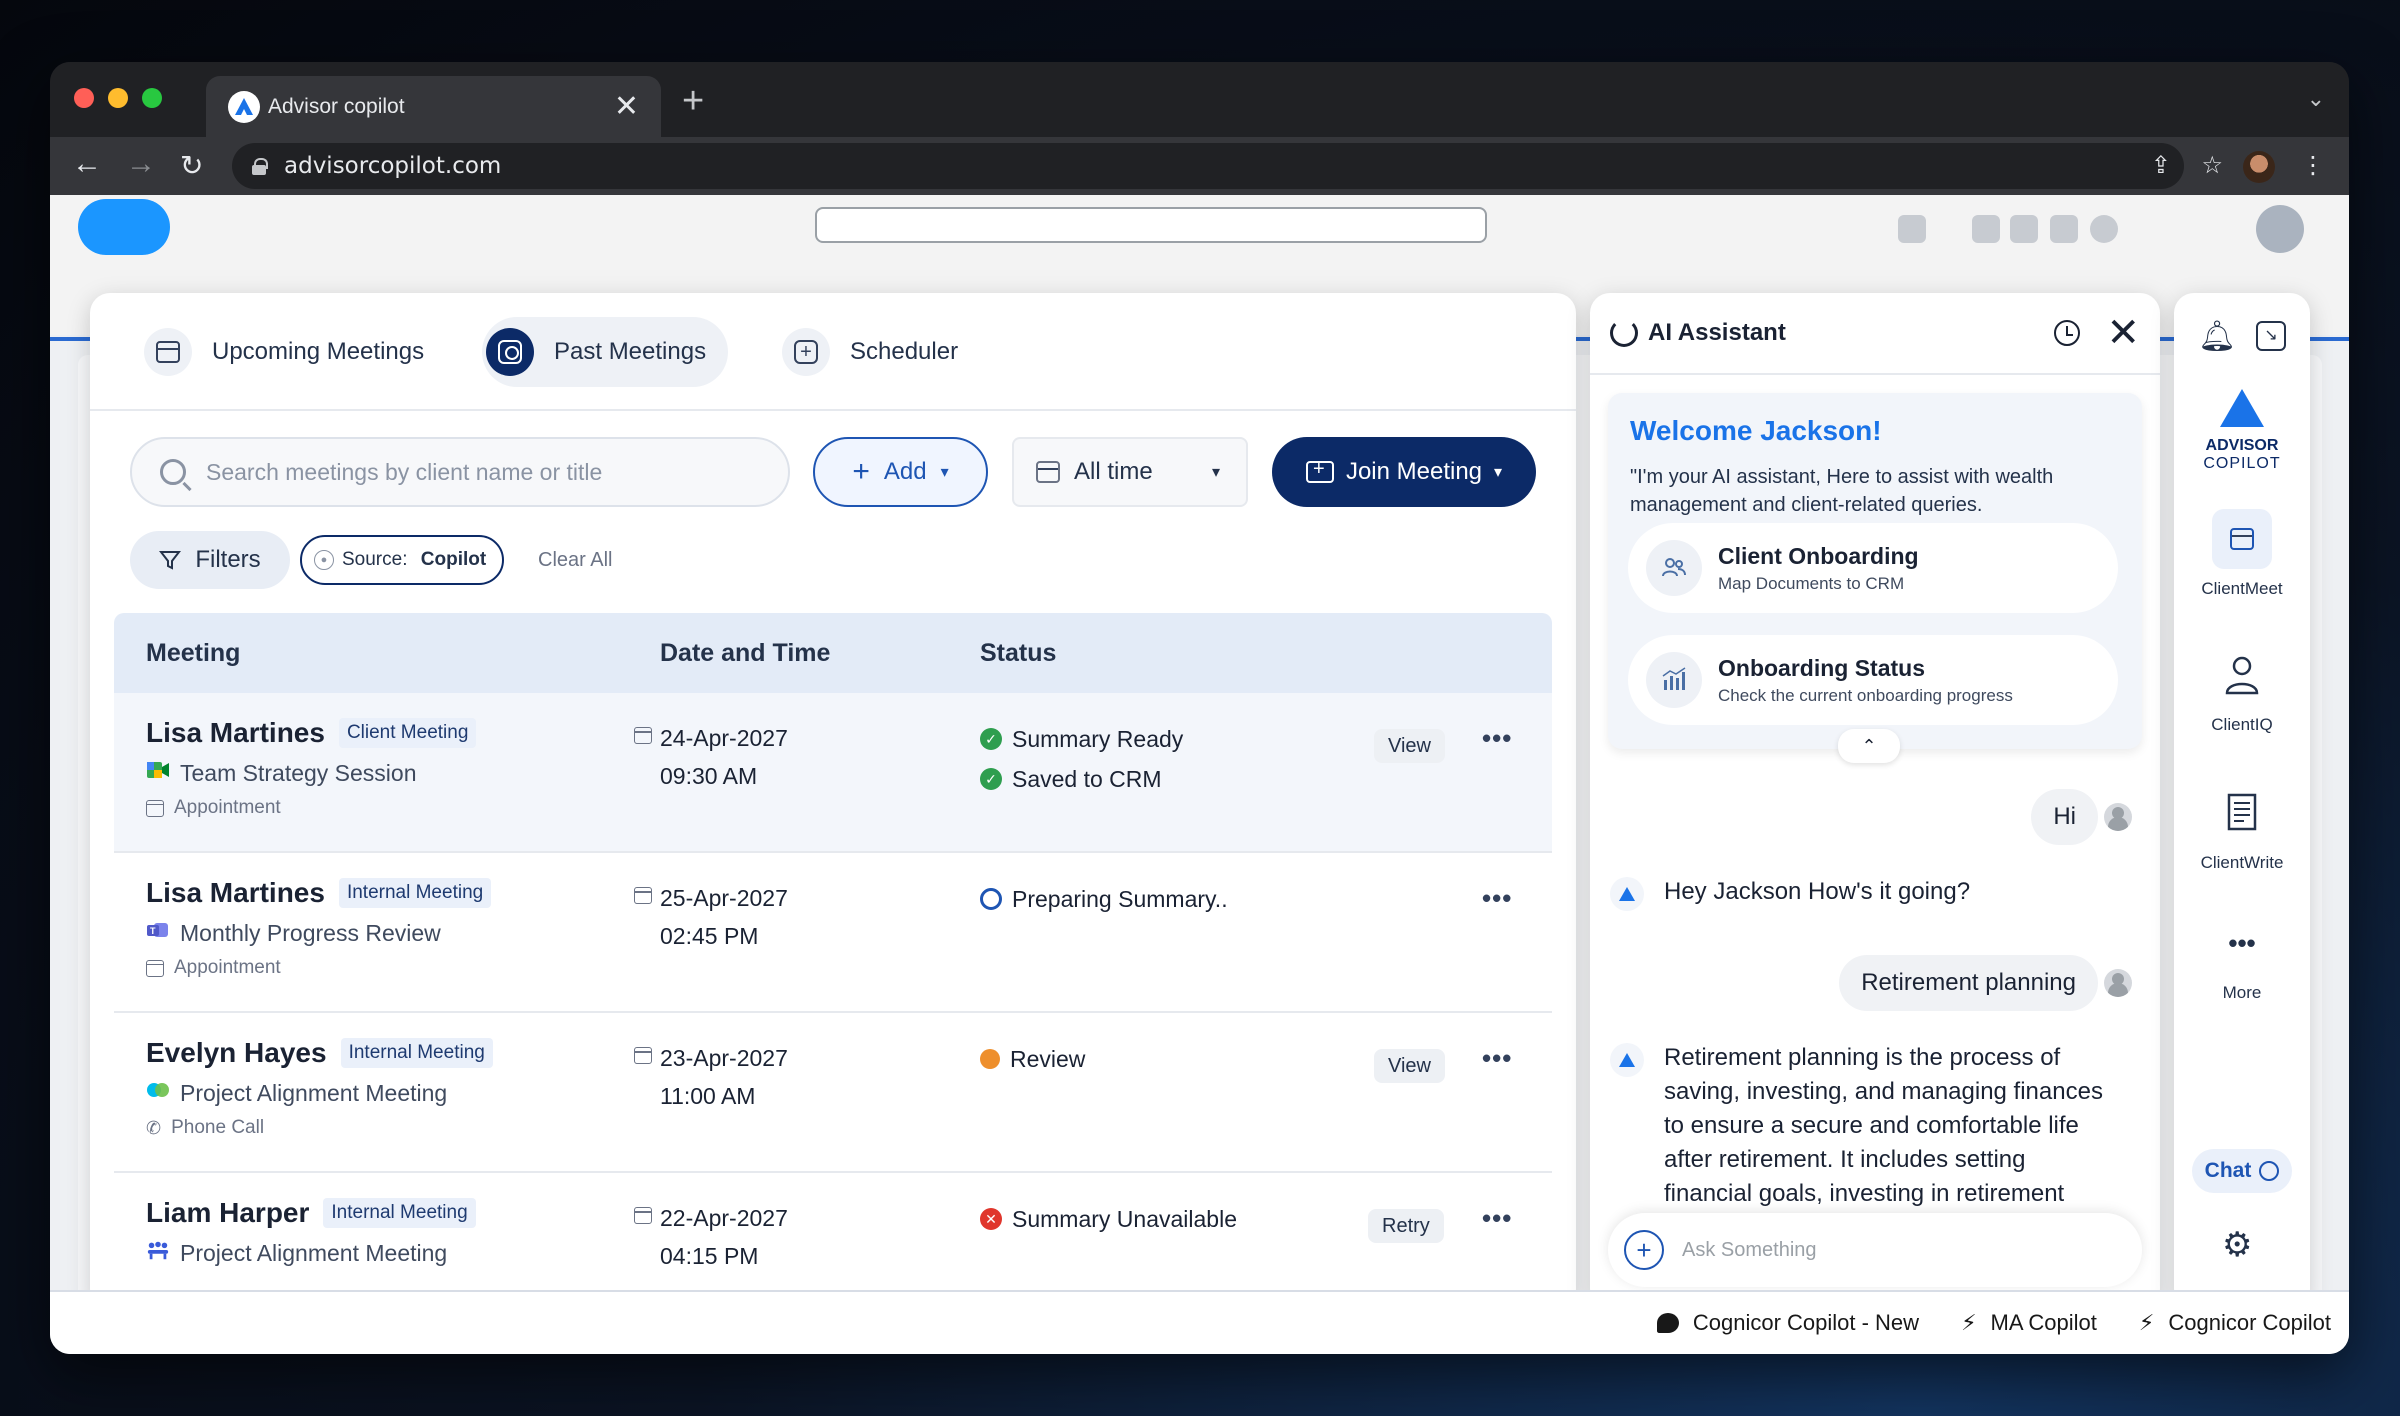  I want to click on add-attachment-icon: +, so click(1644, 1250).